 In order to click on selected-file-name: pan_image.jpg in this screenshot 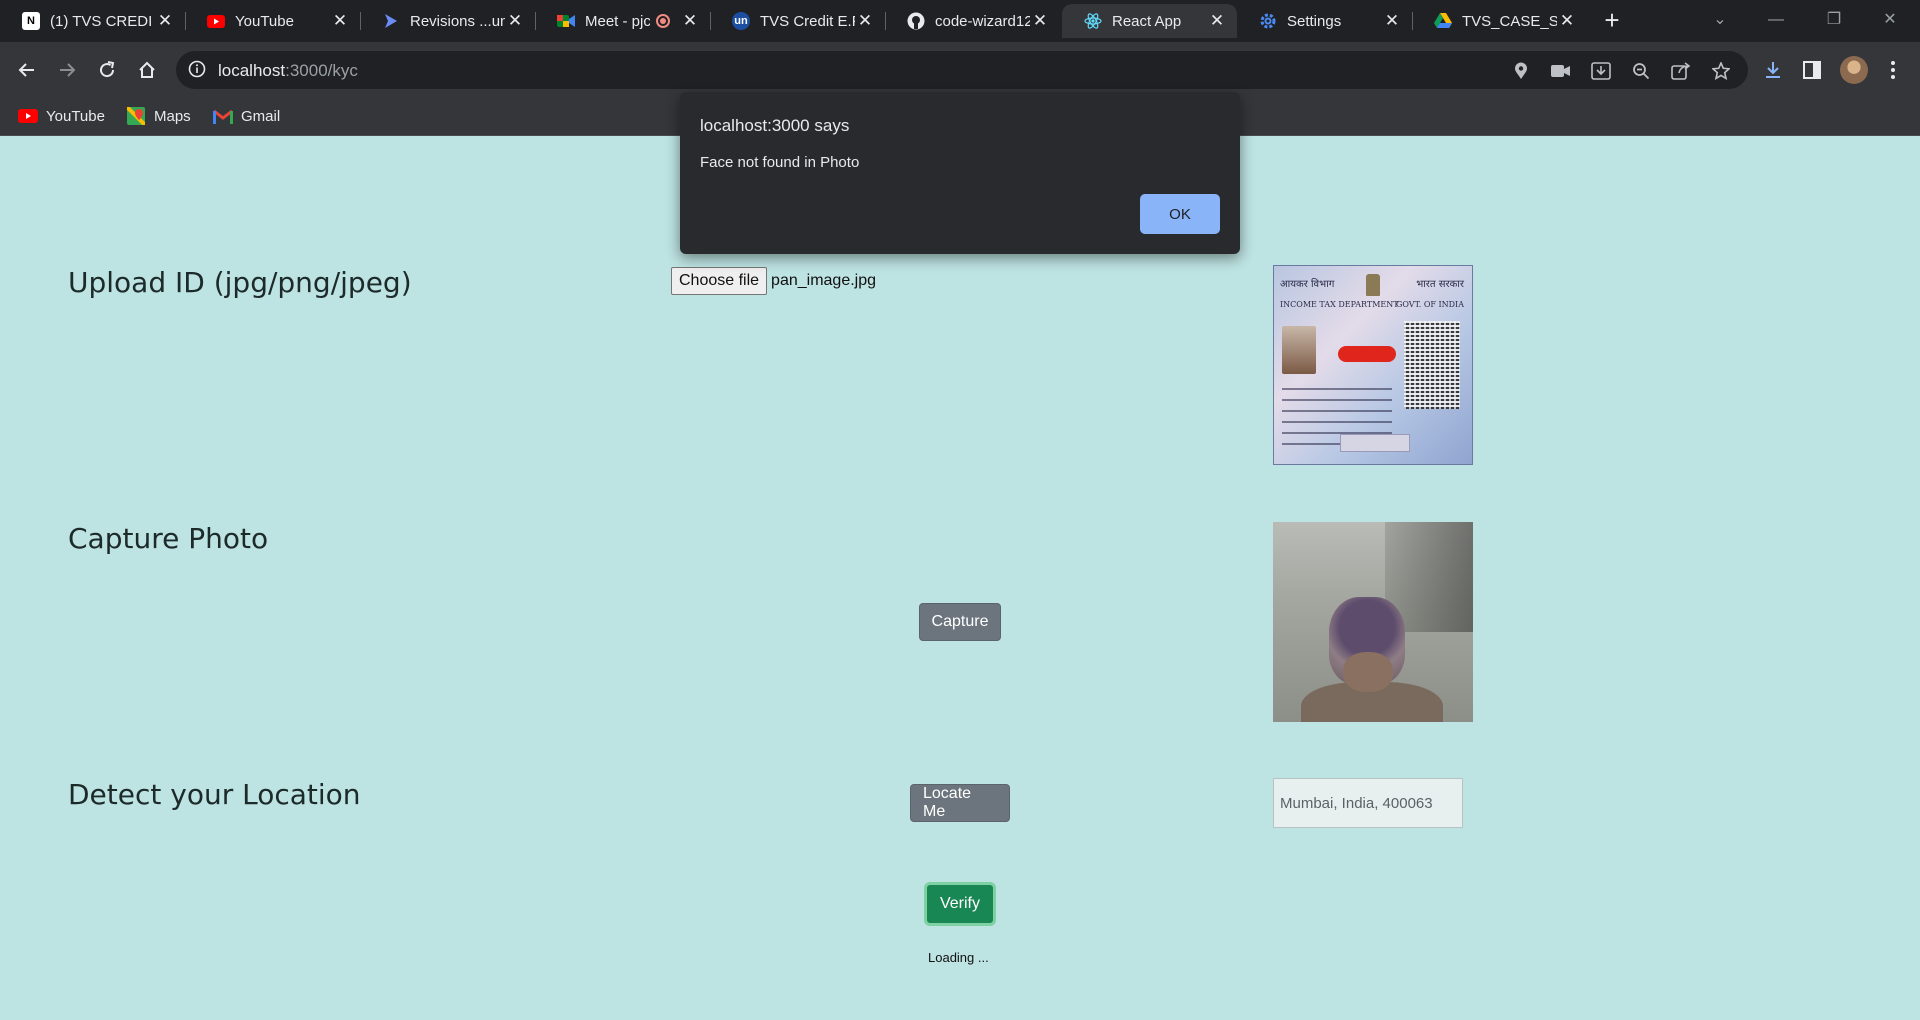, I will do `click(824, 280)`.